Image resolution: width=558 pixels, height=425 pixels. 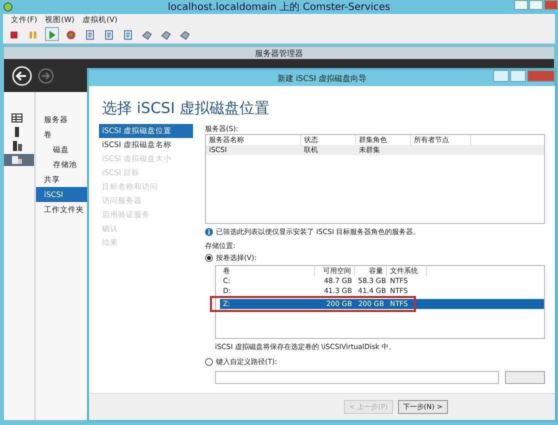 I want to click on window-title: 服务器管理器, so click(x=279, y=53).